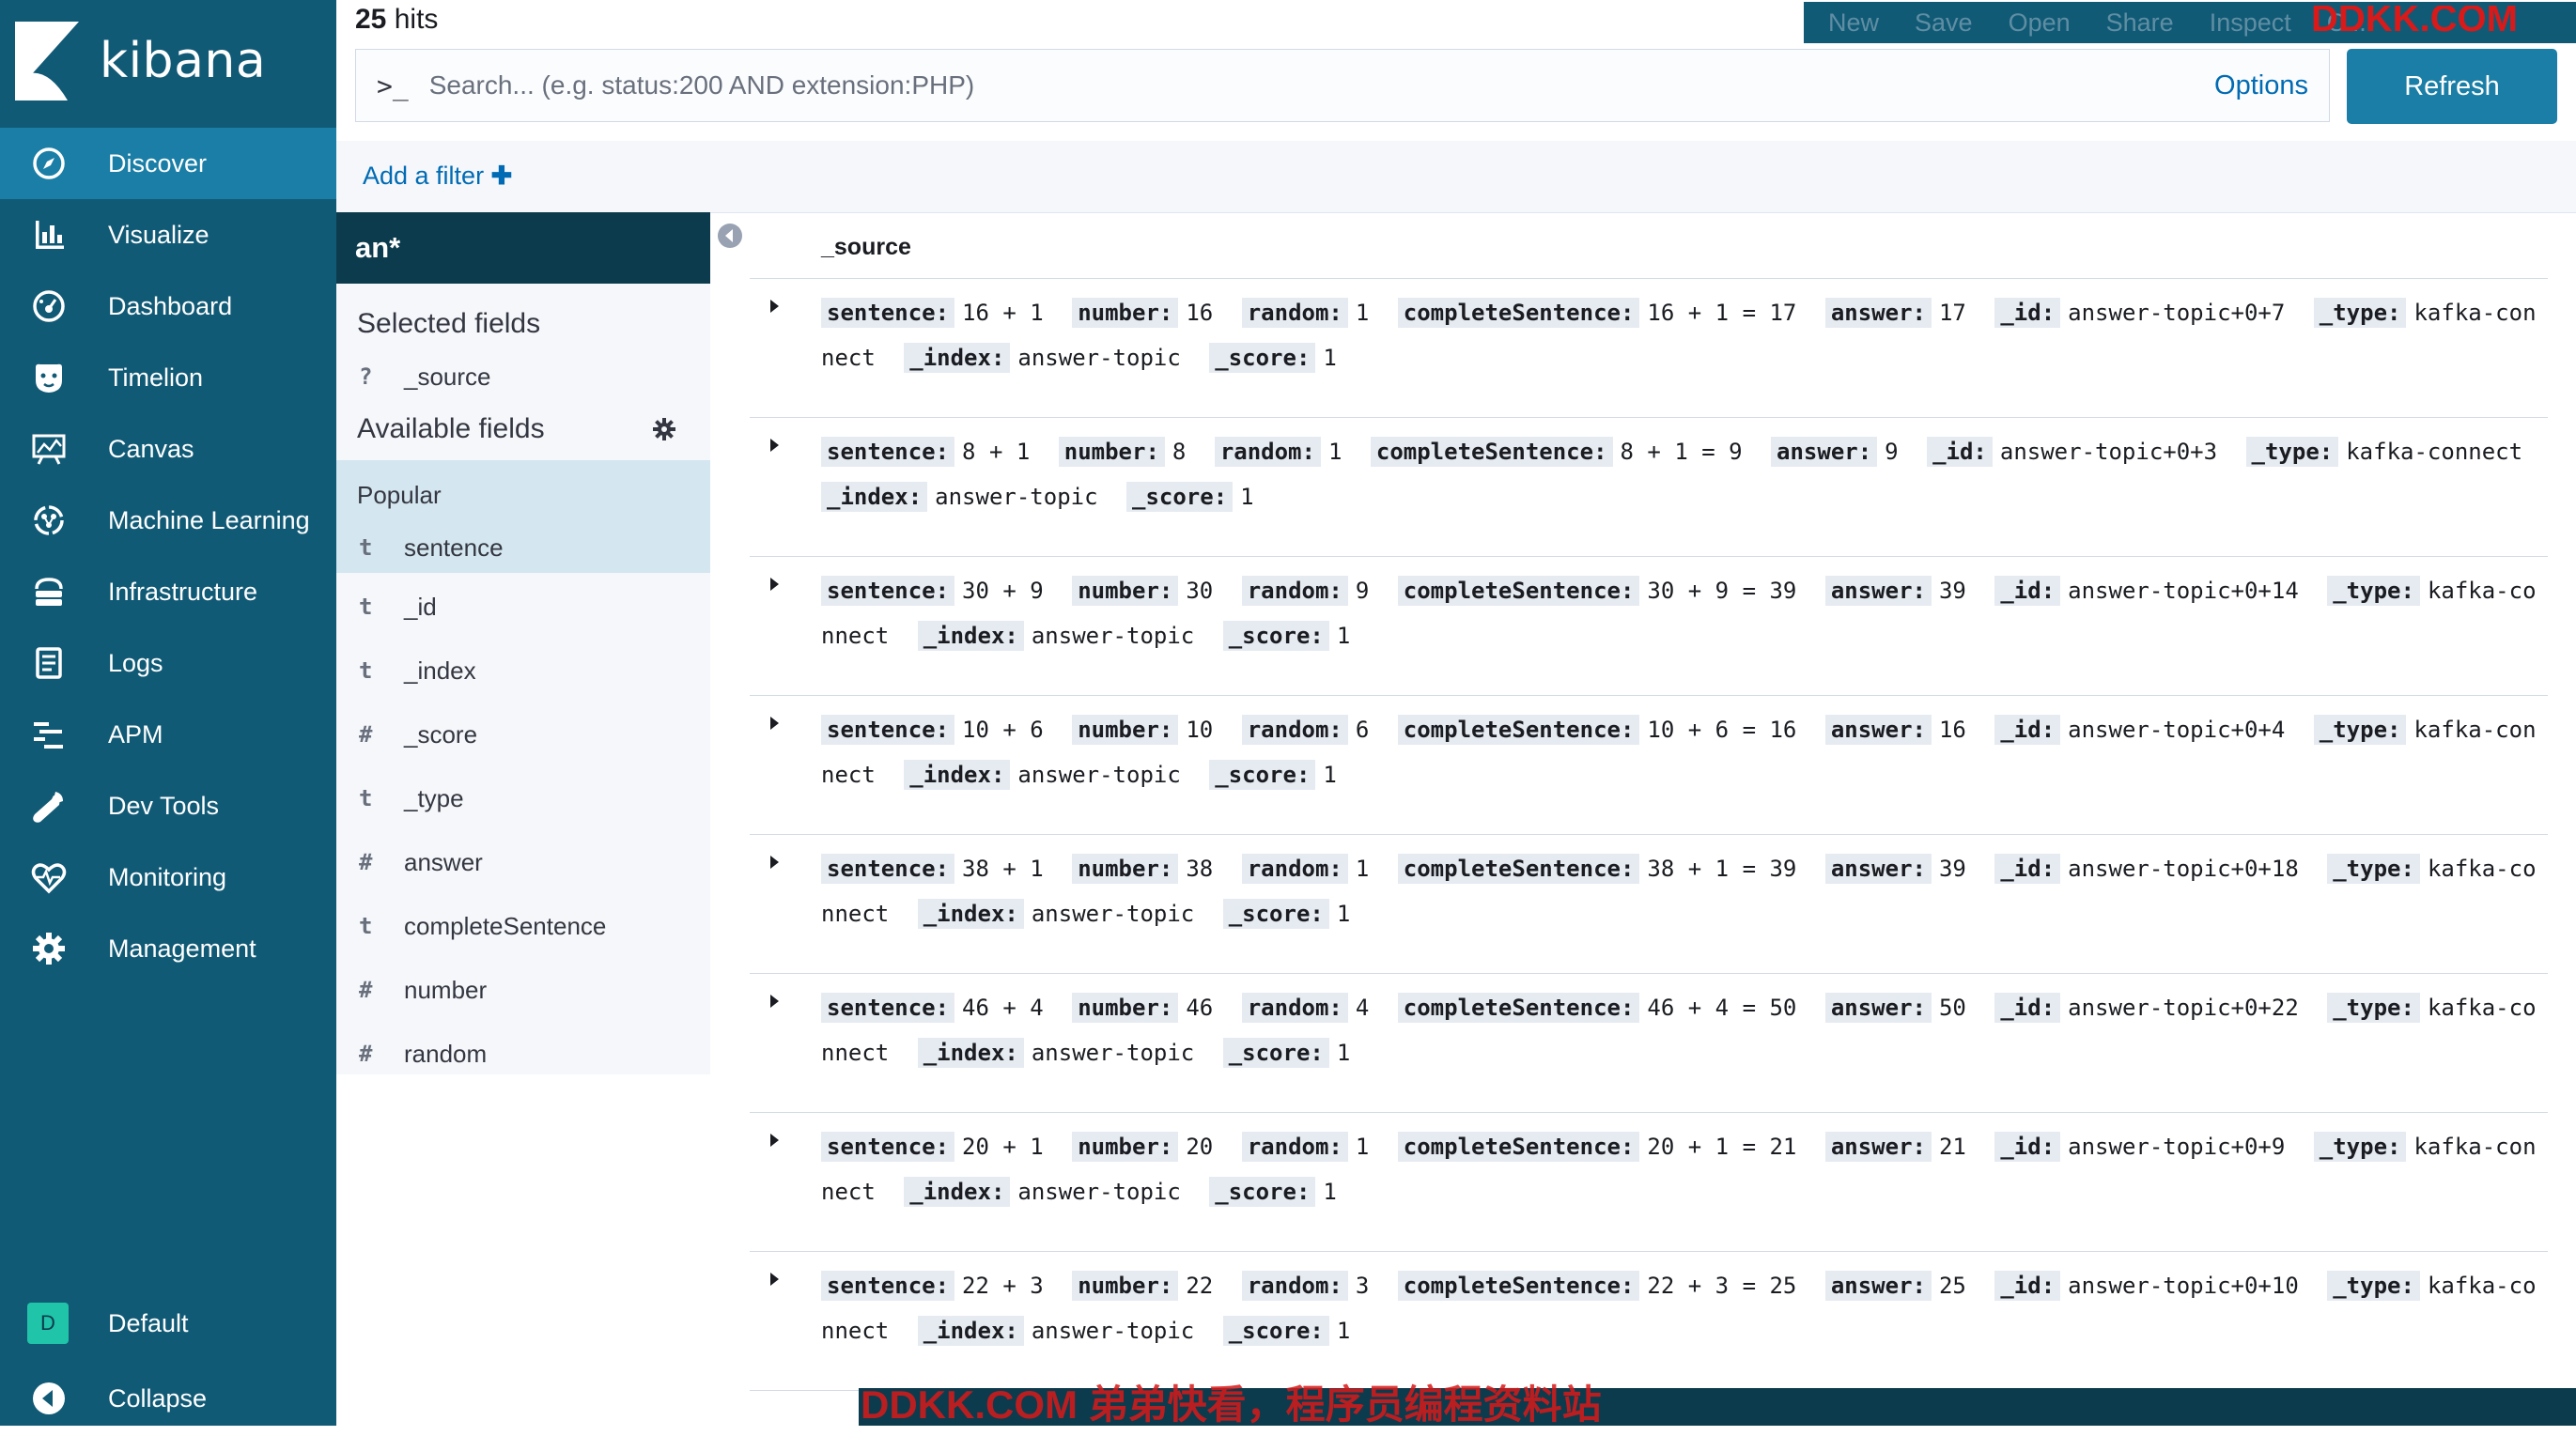  I want to click on nav-item-infrastructure: Infrastructure, so click(168, 591).